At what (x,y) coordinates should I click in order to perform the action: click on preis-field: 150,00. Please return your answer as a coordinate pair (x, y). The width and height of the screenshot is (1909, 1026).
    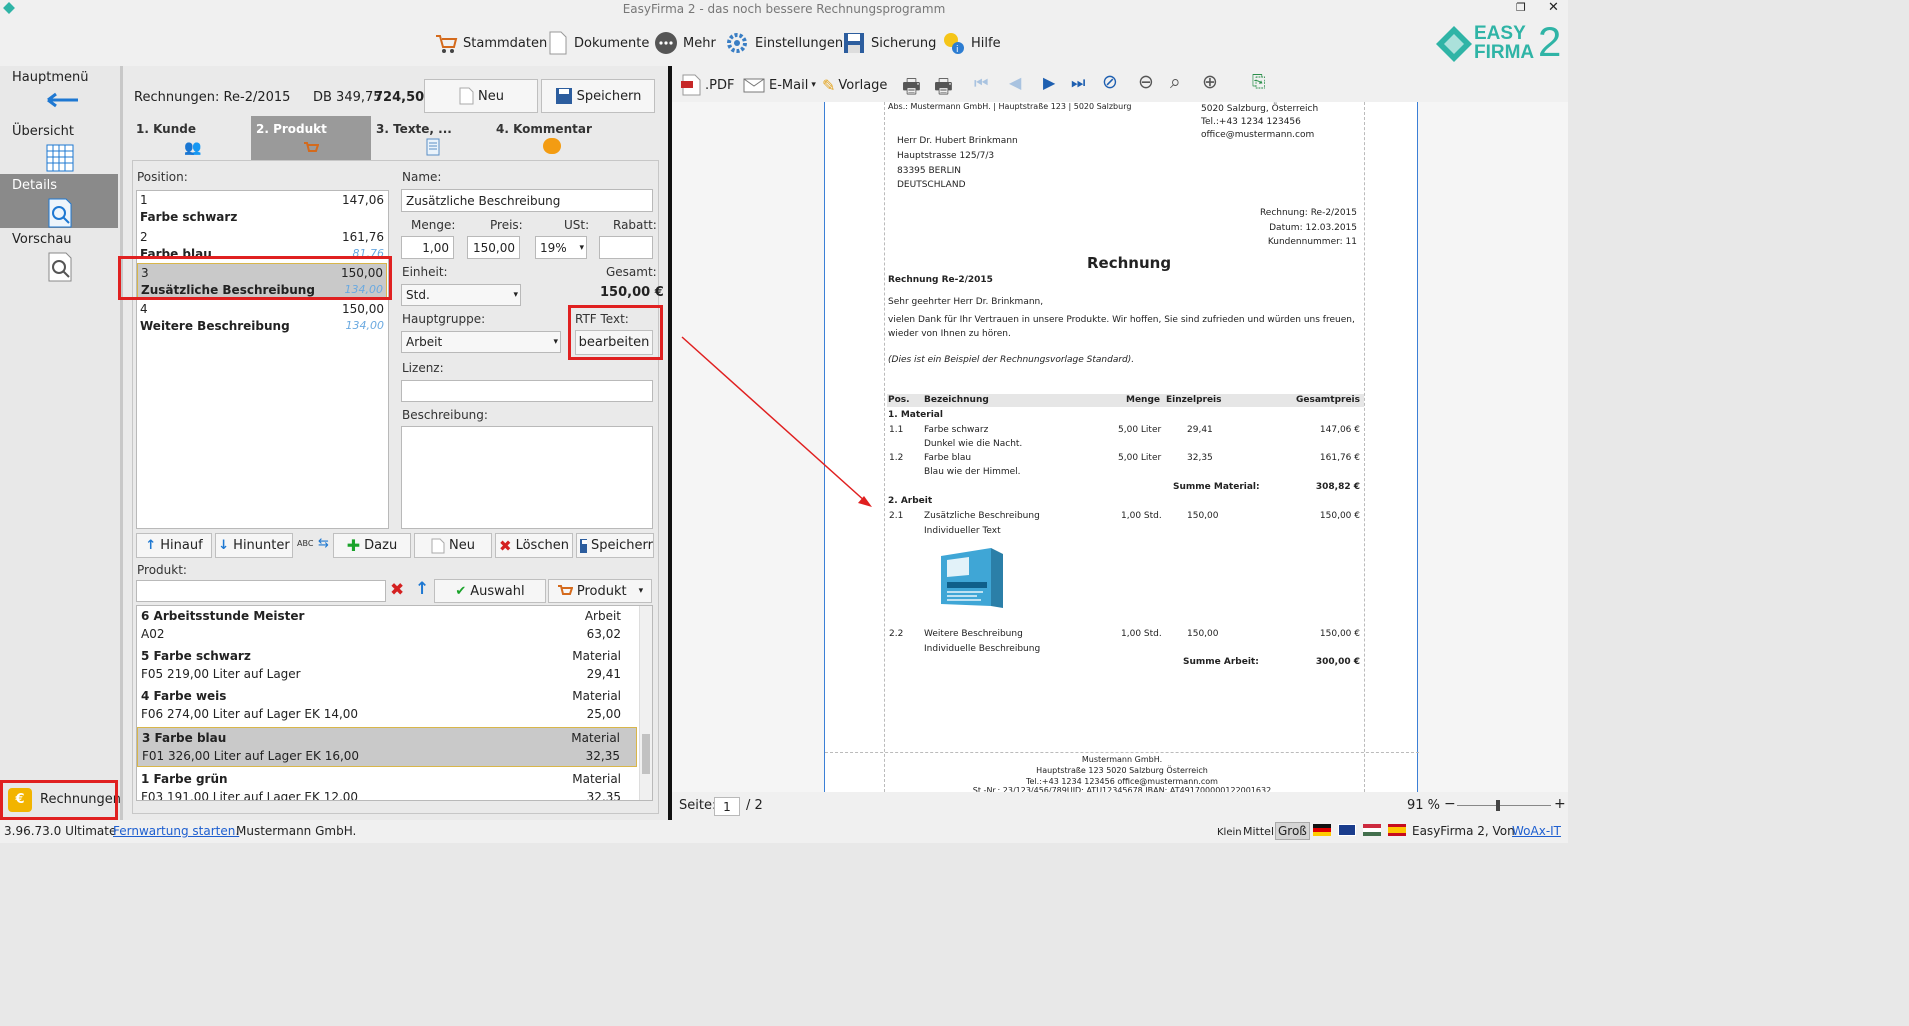
    Looking at the image, I should click on (493, 247).